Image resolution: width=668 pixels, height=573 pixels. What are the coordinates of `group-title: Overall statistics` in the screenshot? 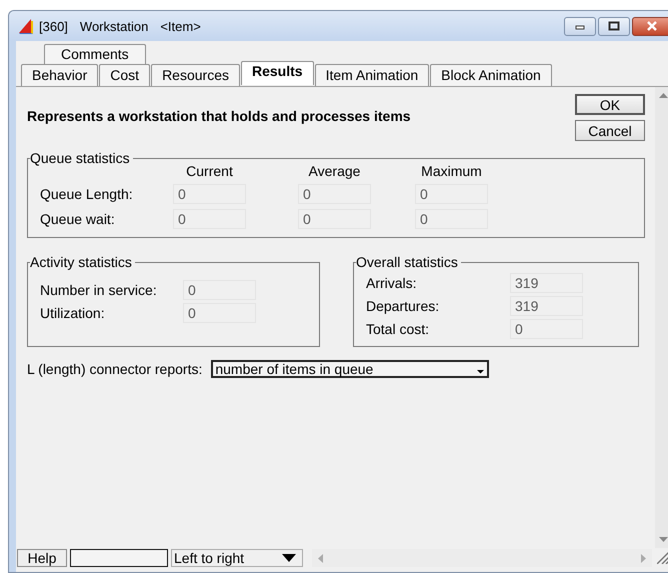 It's located at (407, 262).